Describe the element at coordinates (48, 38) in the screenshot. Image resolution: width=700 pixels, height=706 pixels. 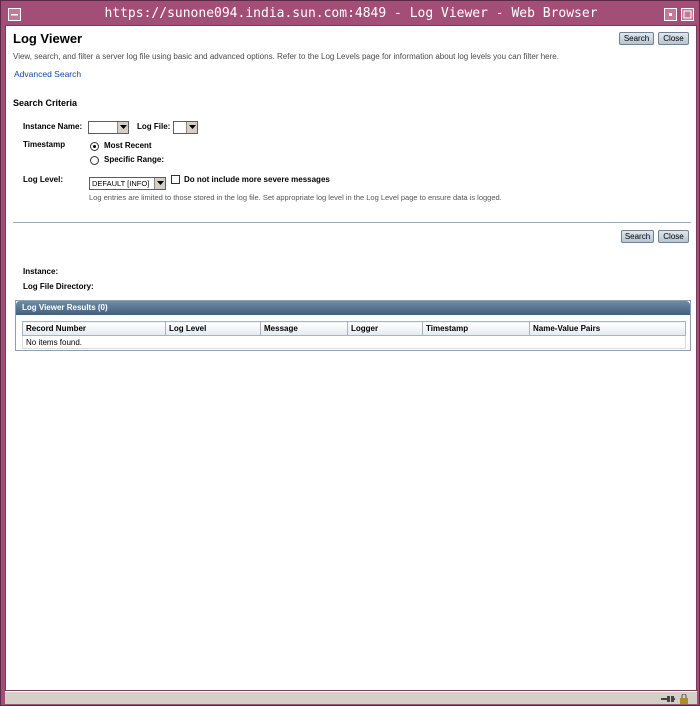
I see `page-title: Log Viewer` at that location.